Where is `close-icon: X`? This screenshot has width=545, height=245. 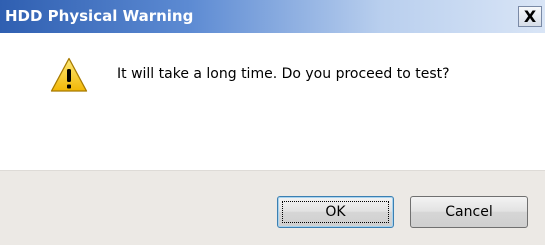
close-icon: X is located at coordinates (530, 16).